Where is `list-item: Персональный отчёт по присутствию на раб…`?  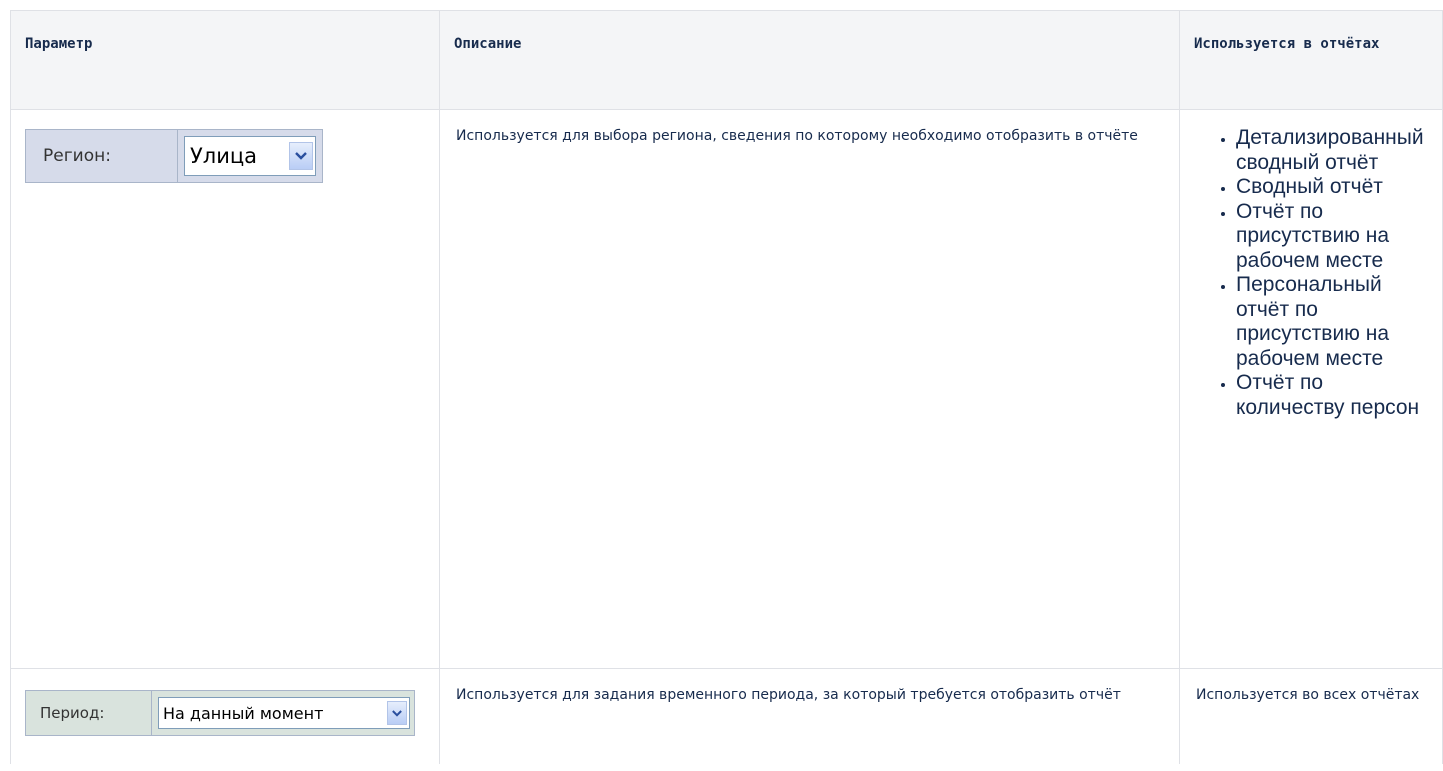
list-item: Персональный отчёт по присутствию на раб… is located at coordinates (1336, 322).